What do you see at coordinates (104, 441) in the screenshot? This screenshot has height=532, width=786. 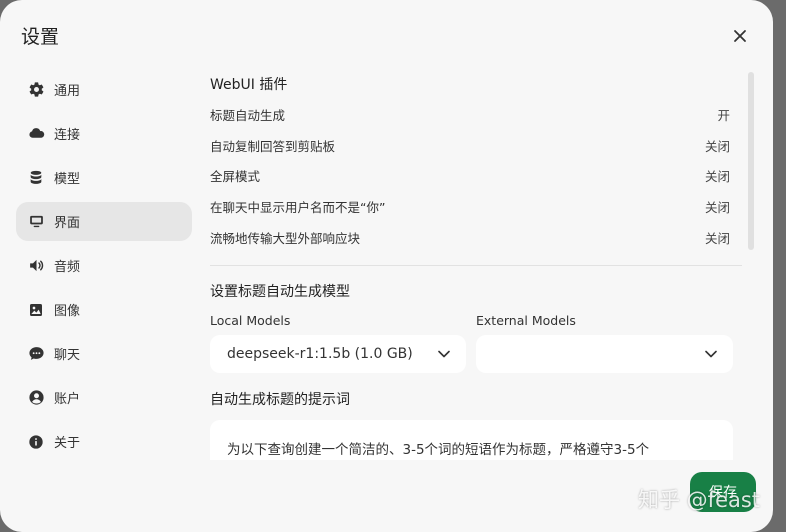 I see `sidebar-item-about: 关于` at bounding box center [104, 441].